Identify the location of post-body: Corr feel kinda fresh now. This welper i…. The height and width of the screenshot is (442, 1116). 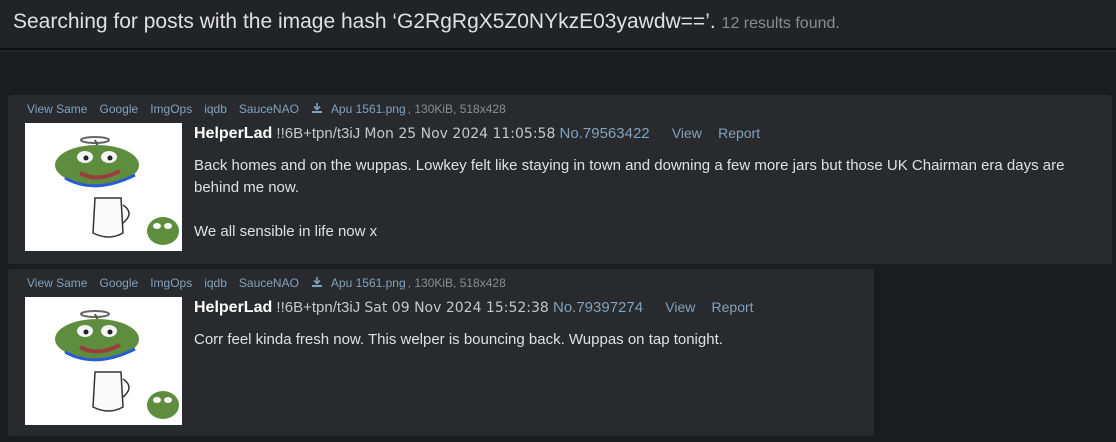
(524, 340).